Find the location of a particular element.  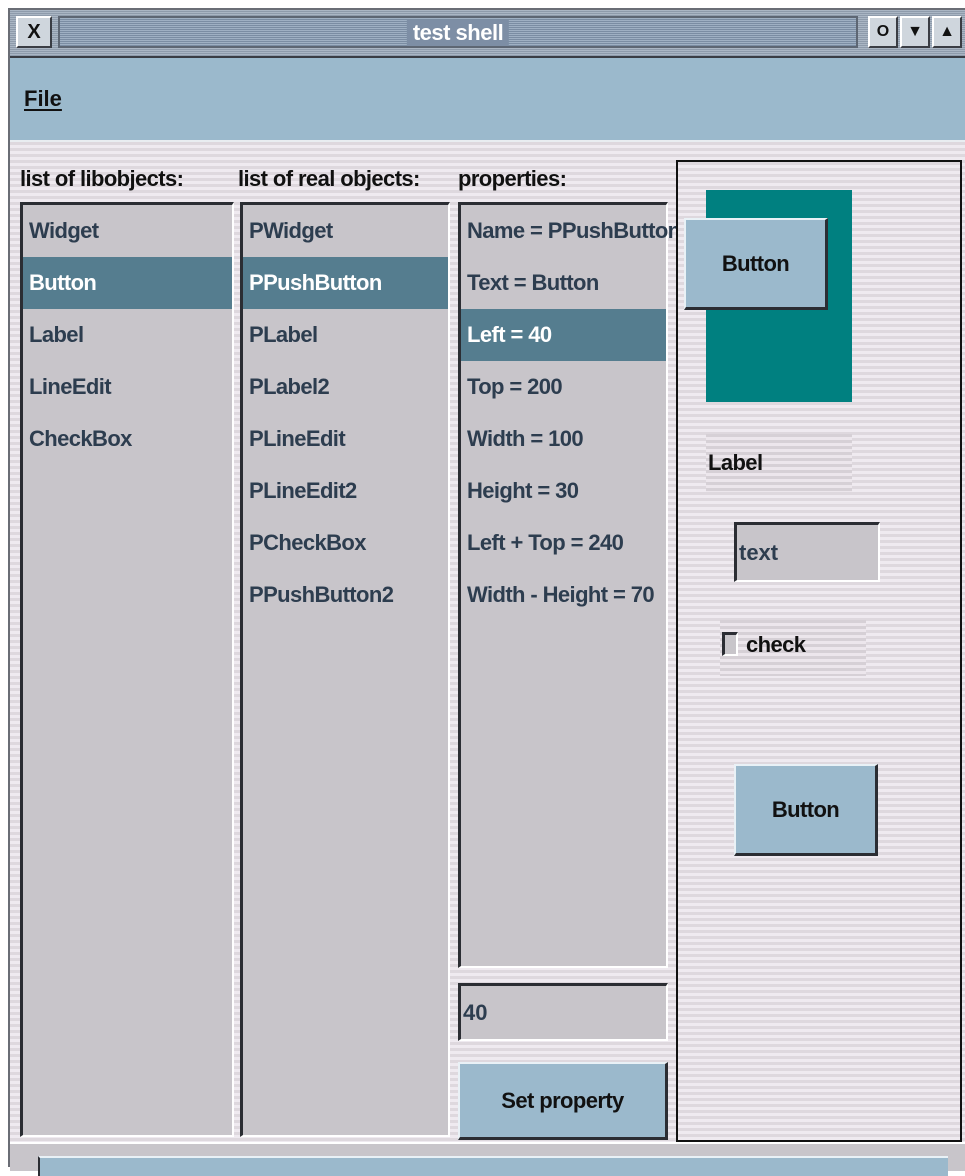

menu-bar: File is located at coordinates (487, 100).